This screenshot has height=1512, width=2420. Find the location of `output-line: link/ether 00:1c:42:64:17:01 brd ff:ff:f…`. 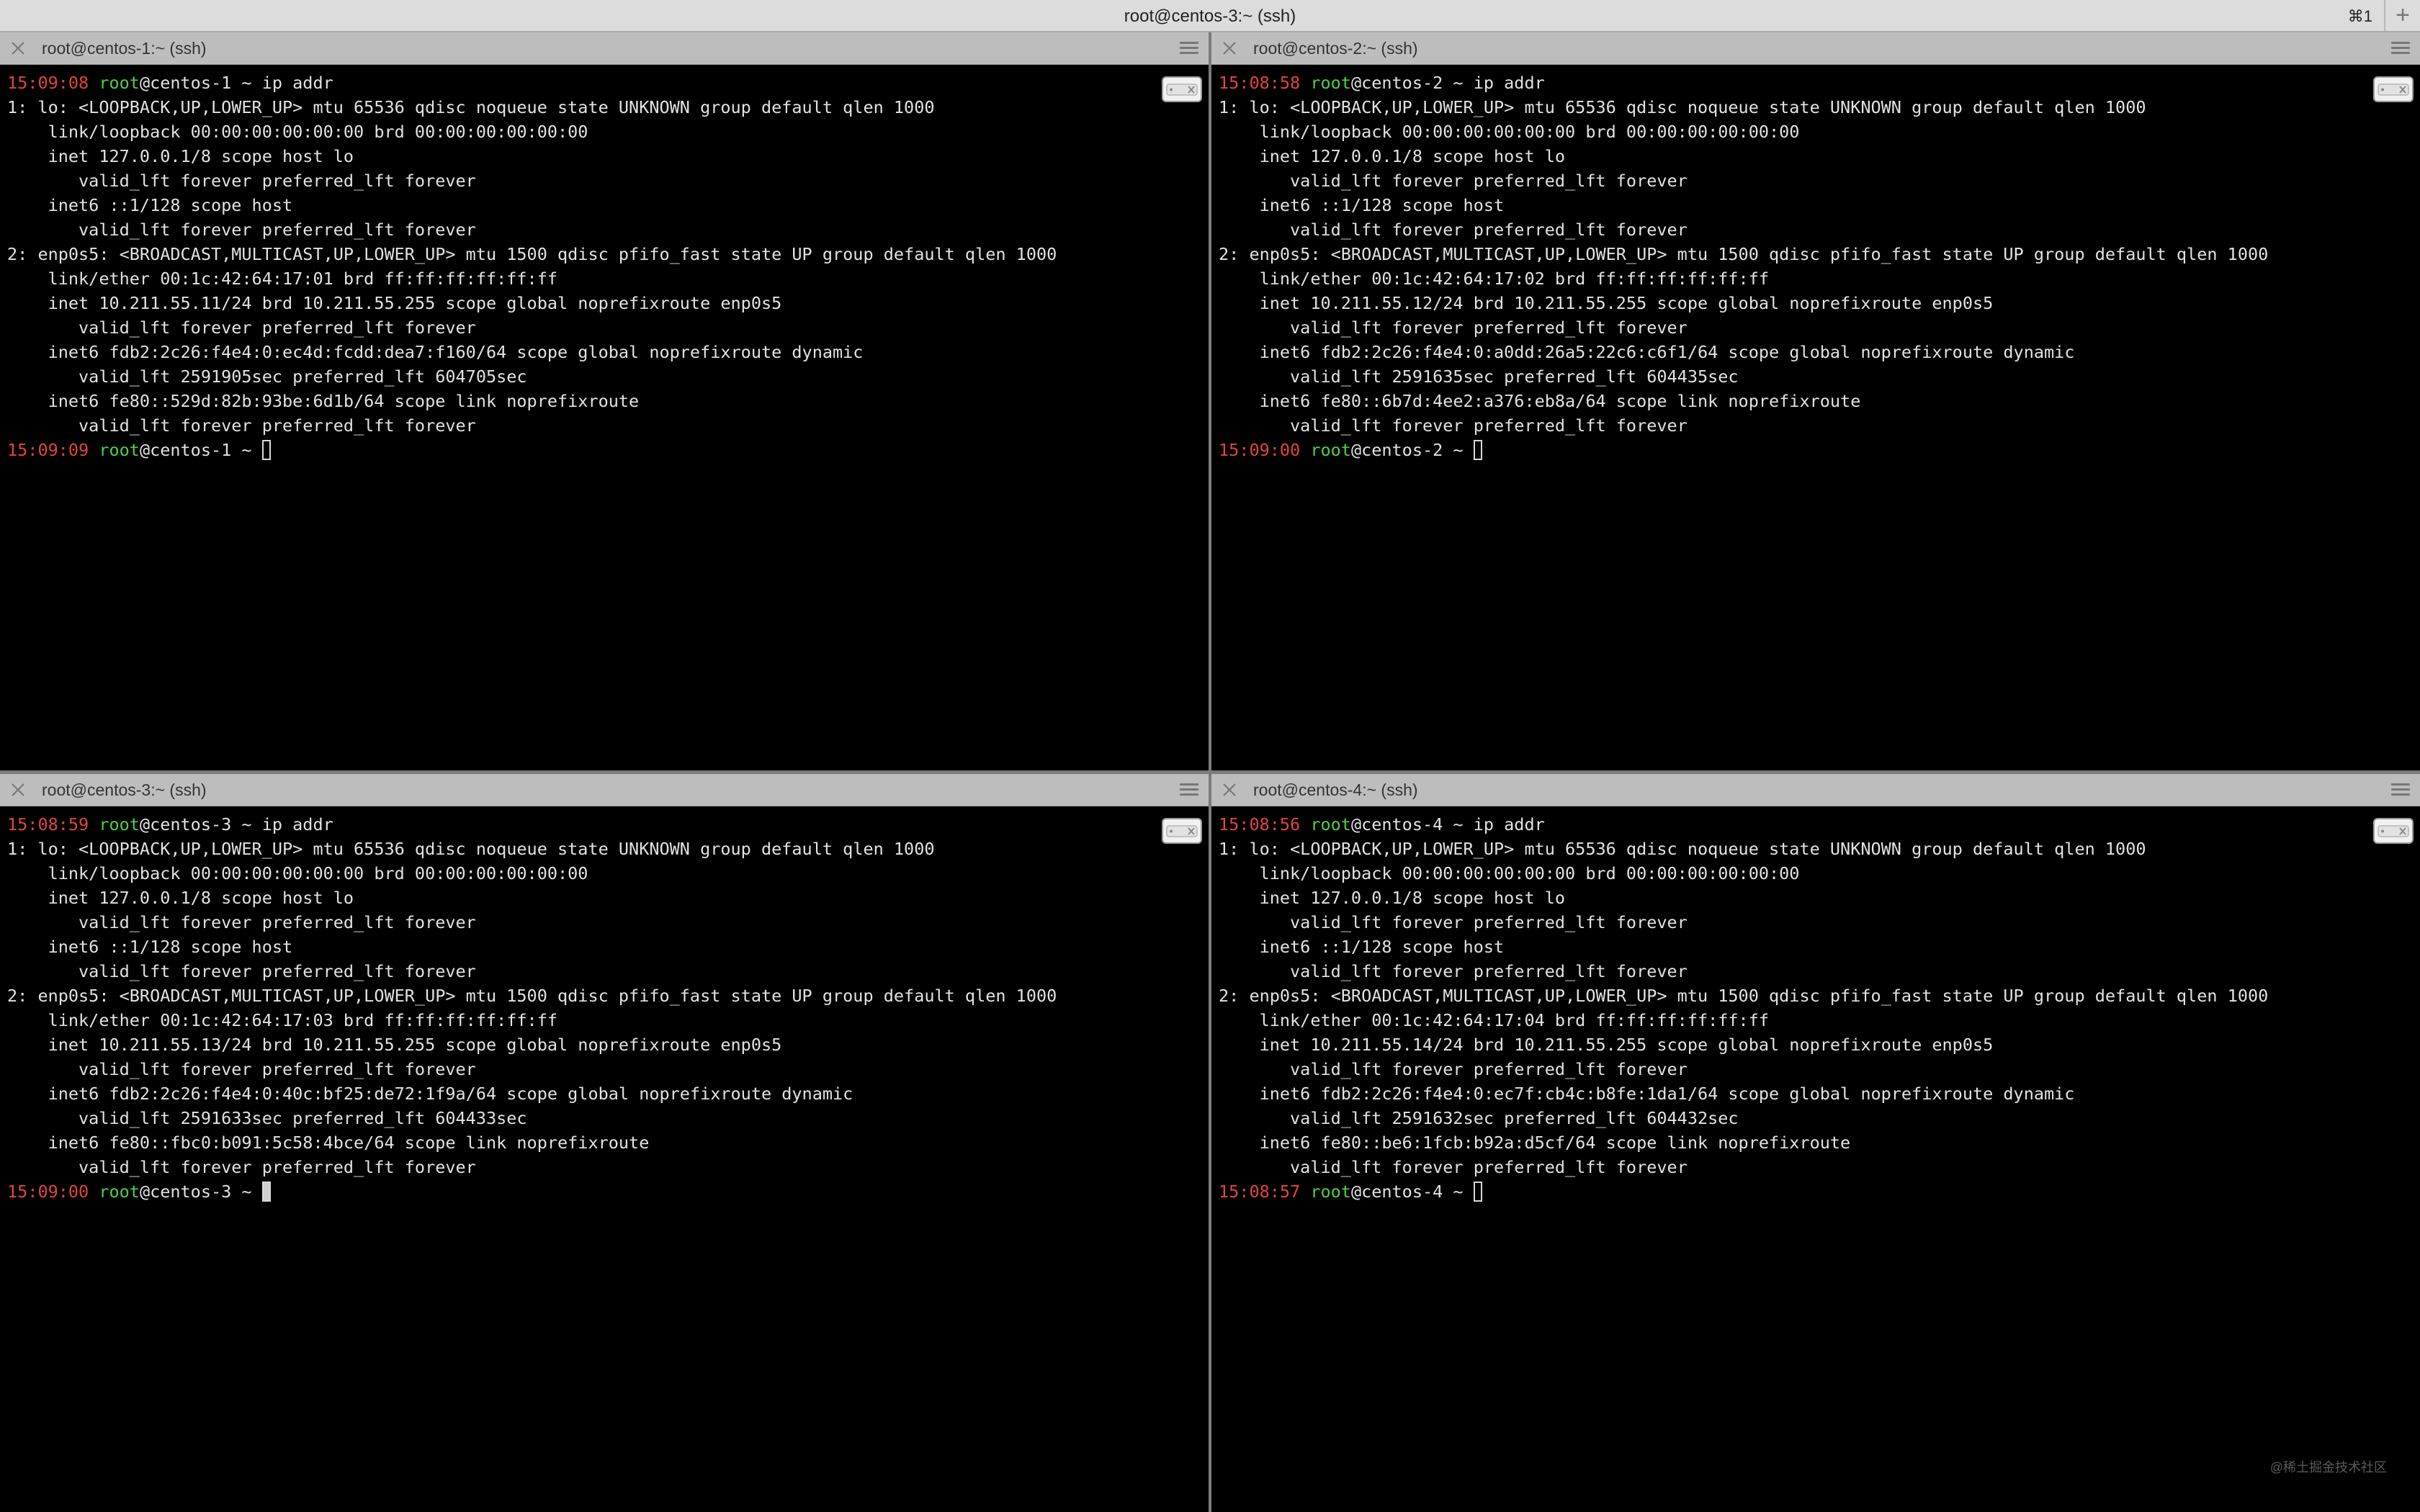

output-line: link/ether 00:1c:42:64:17:01 brd ff:ff:f… is located at coordinates (282, 279).